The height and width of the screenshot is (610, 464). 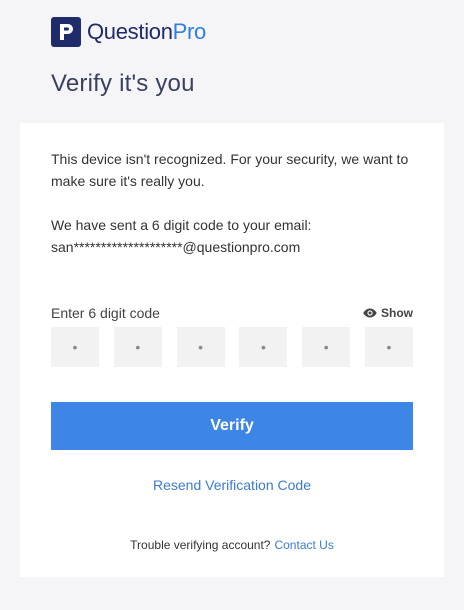 What do you see at coordinates (200, 545) in the screenshot?
I see `trouble-text: Trouble verifying account?` at bounding box center [200, 545].